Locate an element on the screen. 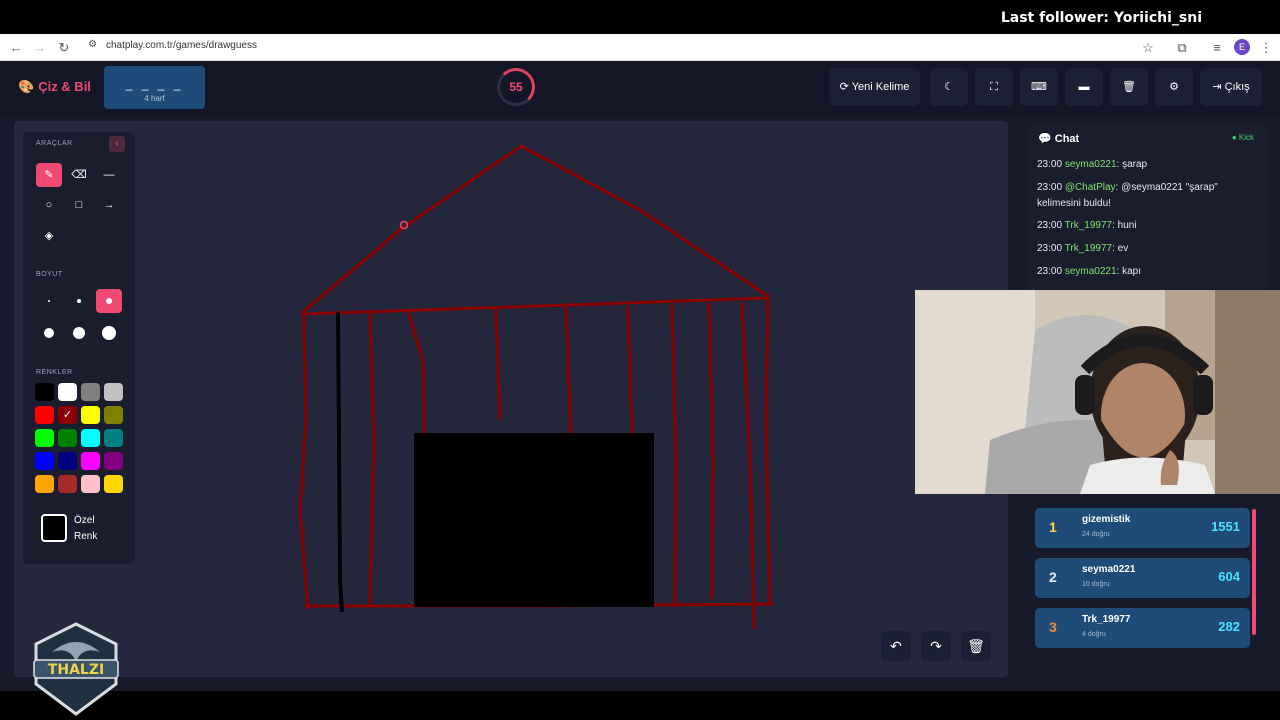 This screenshot has height=720, width=1280. archive-button: ▬ is located at coordinates (1084, 87).